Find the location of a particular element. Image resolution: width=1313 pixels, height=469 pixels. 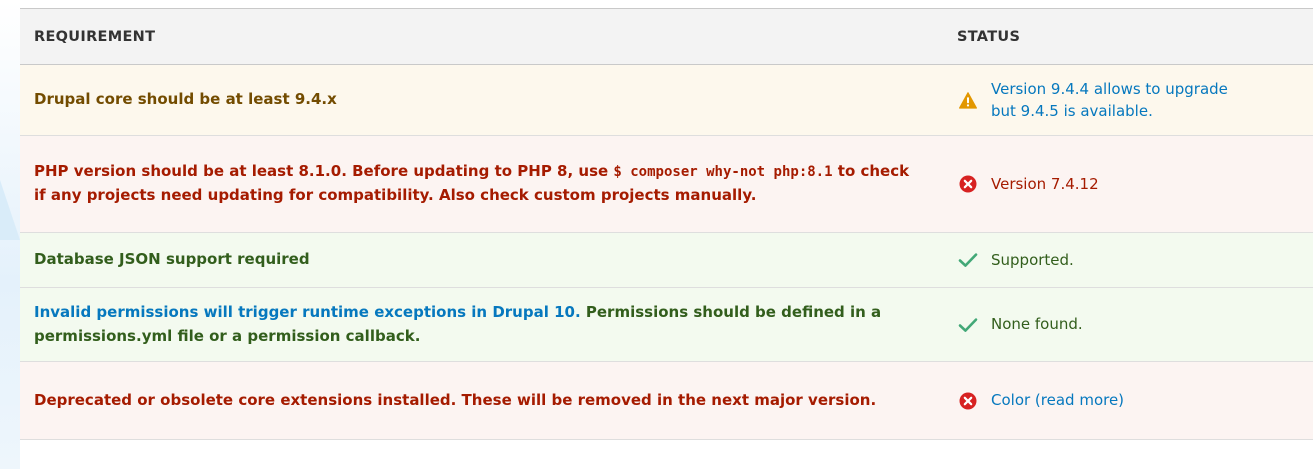

status-upgrade-link-line2: but 9.4.5 is available. is located at coordinates (1072, 111).